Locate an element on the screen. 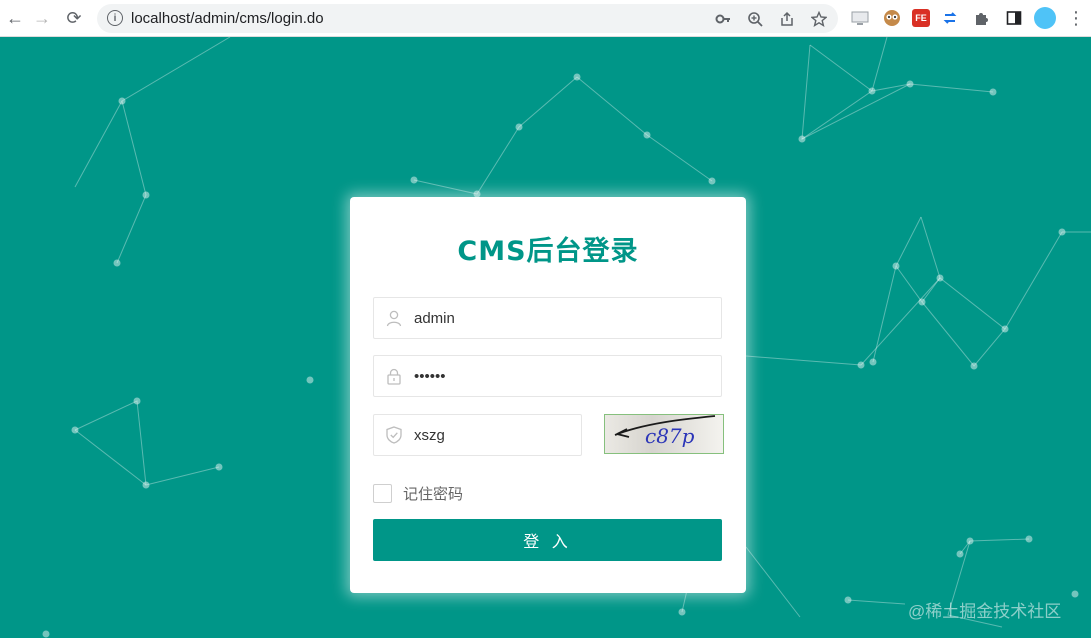 The width and height of the screenshot is (1091, 638). key-icon is located at coordinates (723, 19).